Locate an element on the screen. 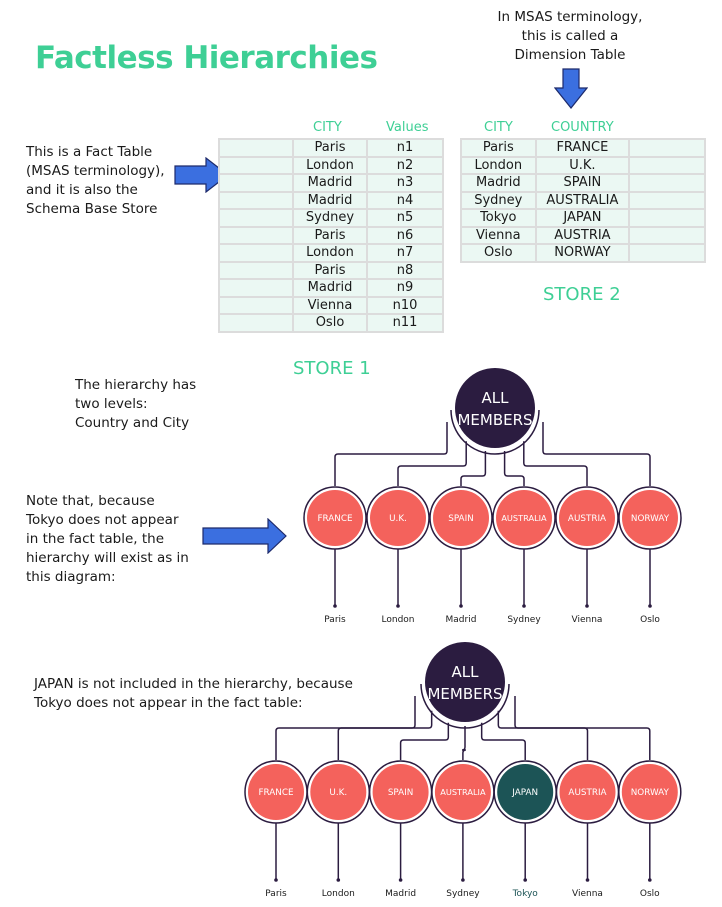 Image resolution: width=722 pixels, height=907 pixels. country-node-label: FRANCE is located at coordinates (275, 793).